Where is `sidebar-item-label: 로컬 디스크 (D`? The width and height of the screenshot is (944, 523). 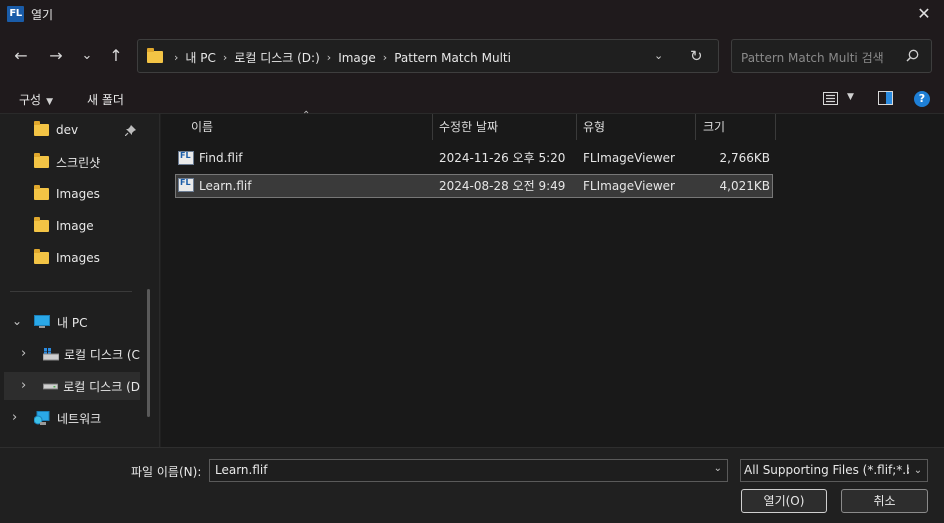 sidebar-item-label: 로컬 디스크 (D is located at coordinates (101, 386).